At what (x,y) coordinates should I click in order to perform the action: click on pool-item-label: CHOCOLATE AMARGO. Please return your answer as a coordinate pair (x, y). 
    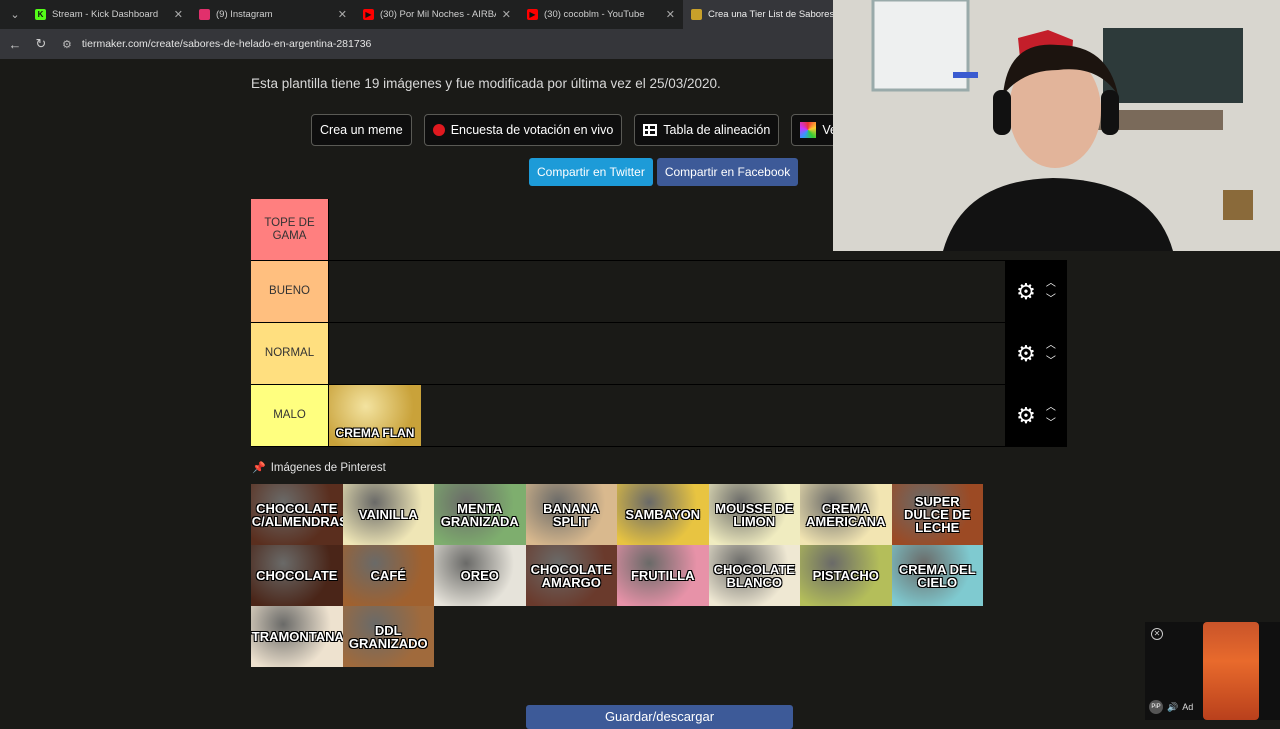
    Looking at the image, I should click on (571, 575).